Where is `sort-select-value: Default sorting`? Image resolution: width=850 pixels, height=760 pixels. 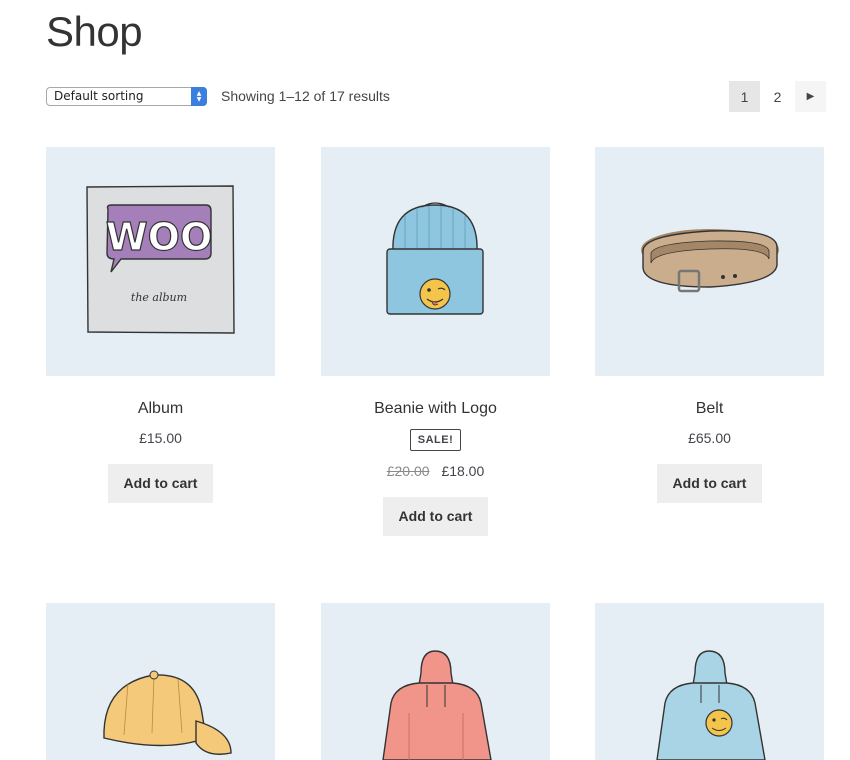
sort-select-value: Default sorting is located at coordinates (99, 96).